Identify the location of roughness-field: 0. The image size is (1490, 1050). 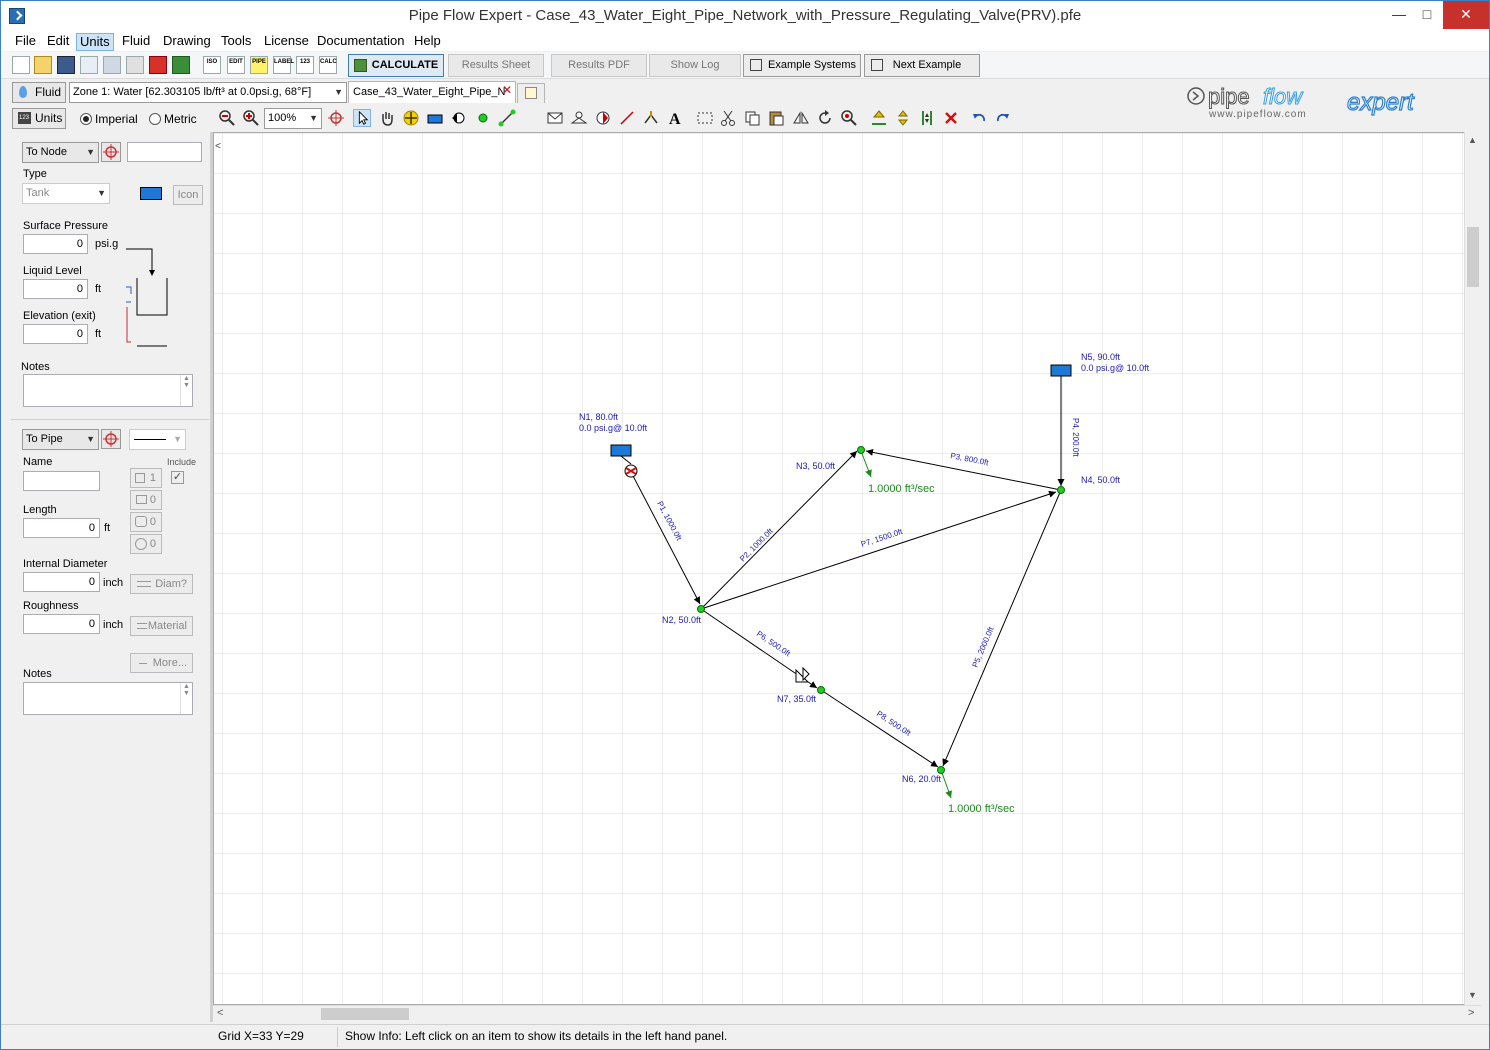
(61, 624).